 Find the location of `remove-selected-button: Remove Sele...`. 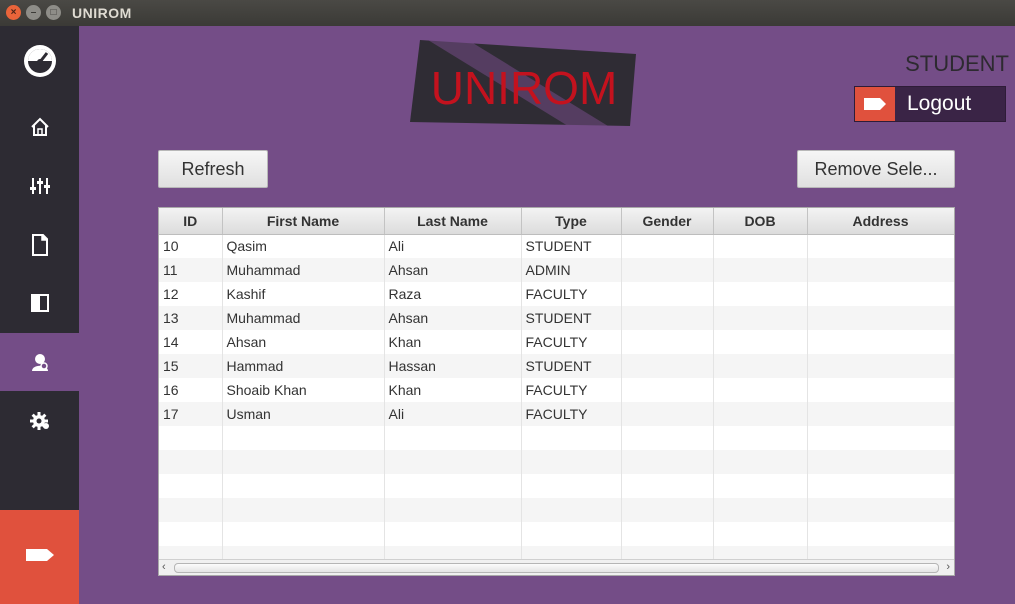

remove-selected-button: Remove Sele... is located at coordinates (876, 169).